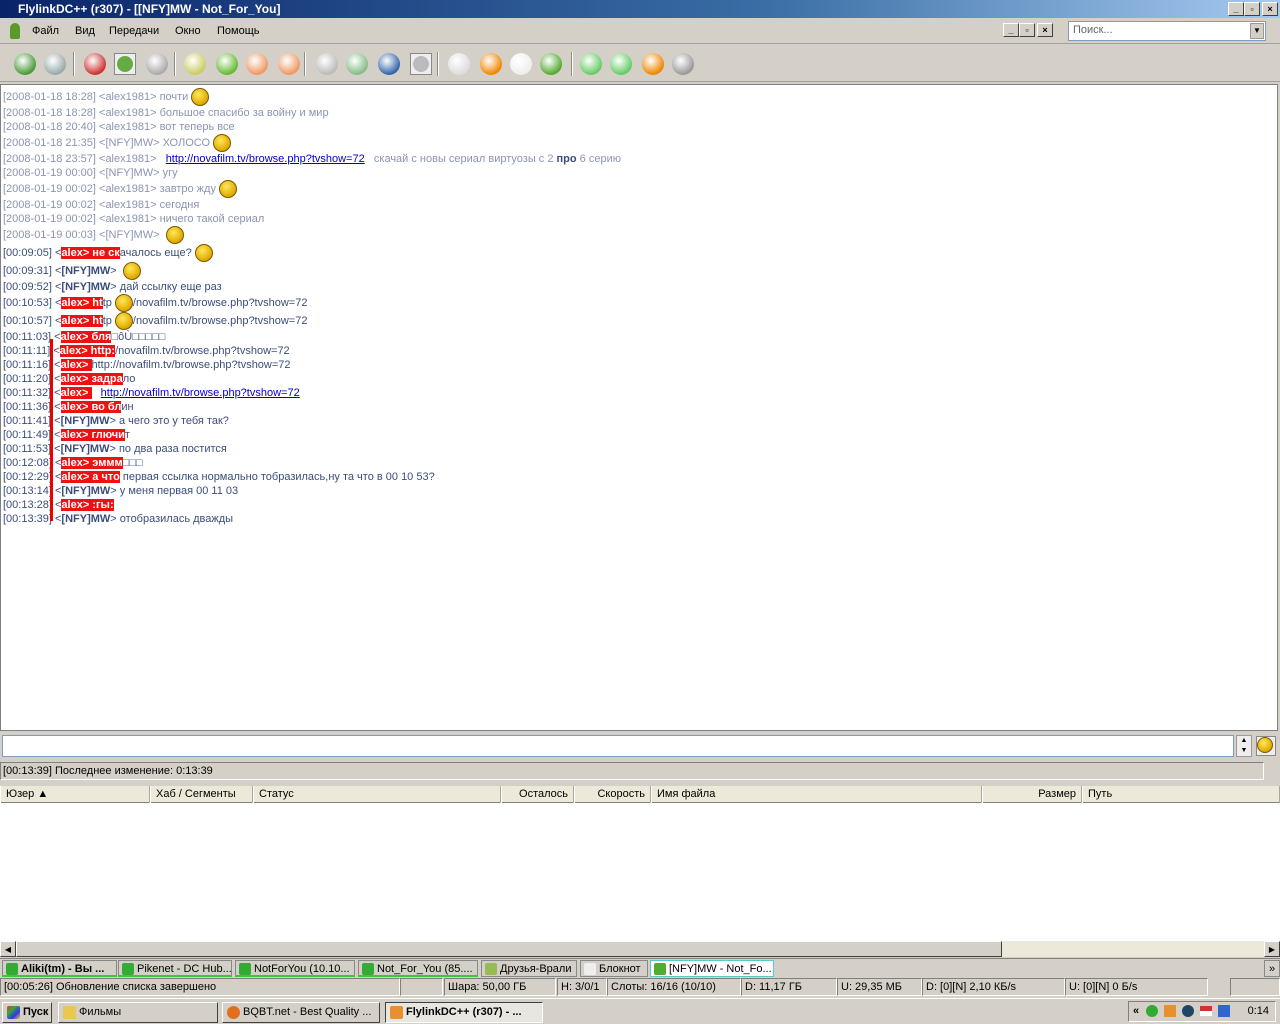 This screenshot has height=1024, width=1280. I want to click on transfer-list, so click(640, 872).